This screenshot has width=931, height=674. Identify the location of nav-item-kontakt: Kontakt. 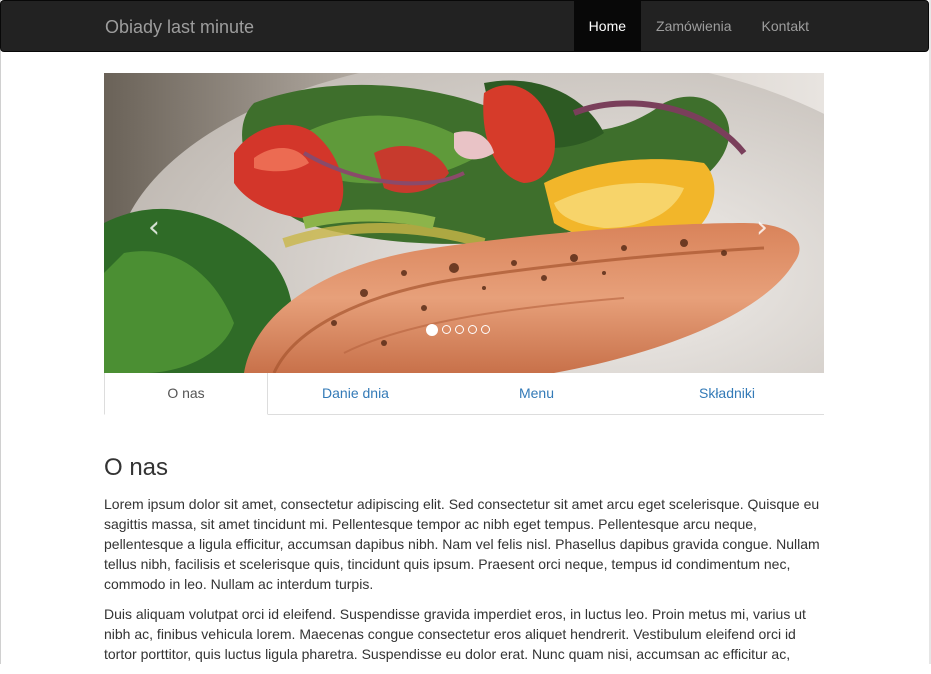
(785, 26).